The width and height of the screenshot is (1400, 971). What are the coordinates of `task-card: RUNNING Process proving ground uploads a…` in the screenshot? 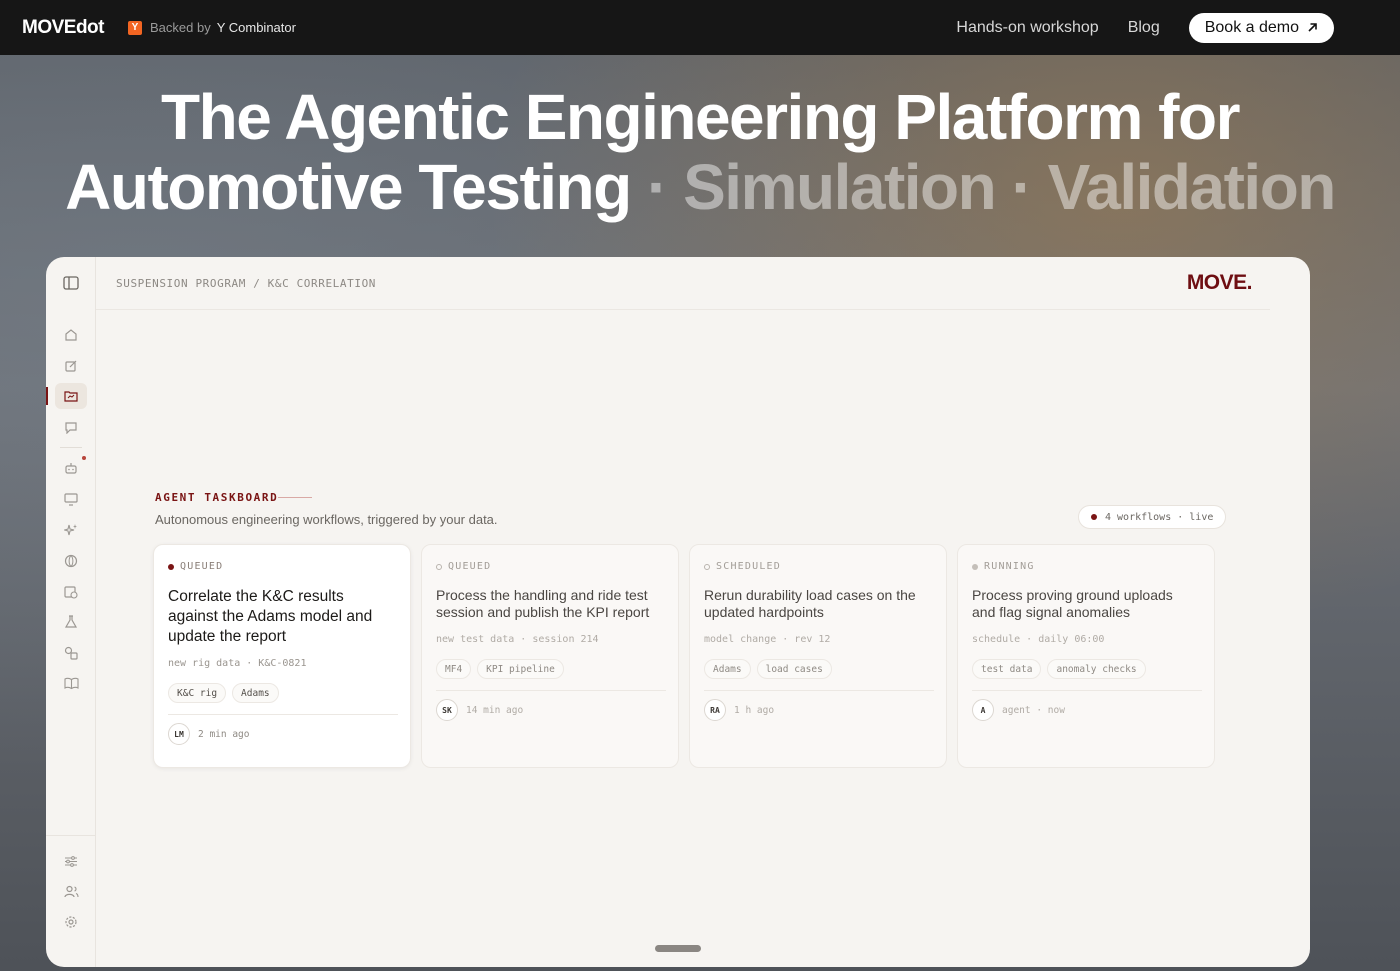 It's located at (1086, 656).